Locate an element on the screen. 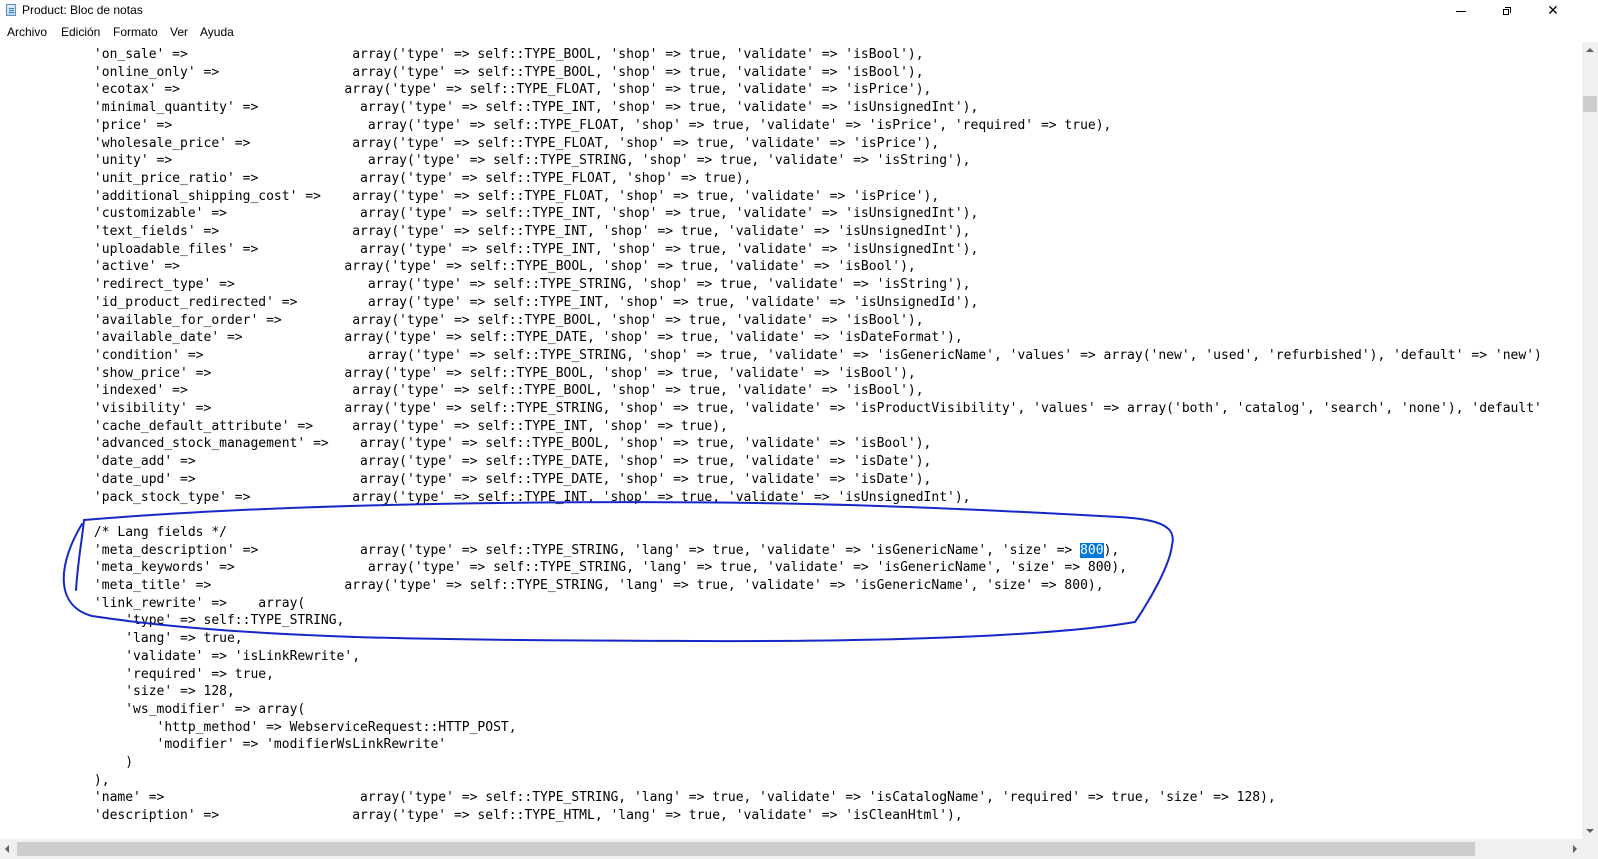 Image resolution: width=1598 pixels, height=859 pixels. menu-bar: Archivo Edición Formato Ver Ayuda is located at coordinates (799, 32).